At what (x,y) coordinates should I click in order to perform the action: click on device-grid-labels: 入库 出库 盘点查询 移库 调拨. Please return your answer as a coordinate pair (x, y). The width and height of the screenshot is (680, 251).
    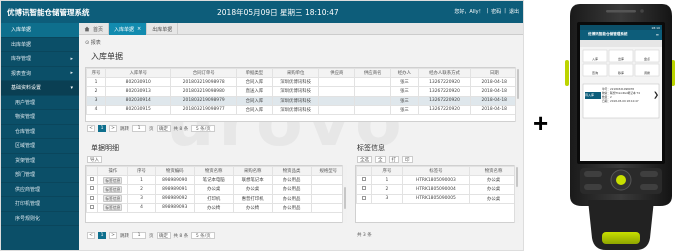
    Looking at the image, I should click on (621, 63).